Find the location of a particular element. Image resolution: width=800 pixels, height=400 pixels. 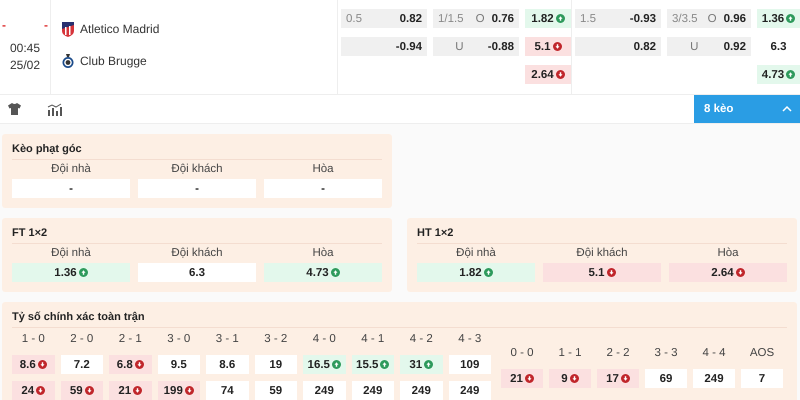

score-label: 1 - 1 is located at coordinates (569, 353).